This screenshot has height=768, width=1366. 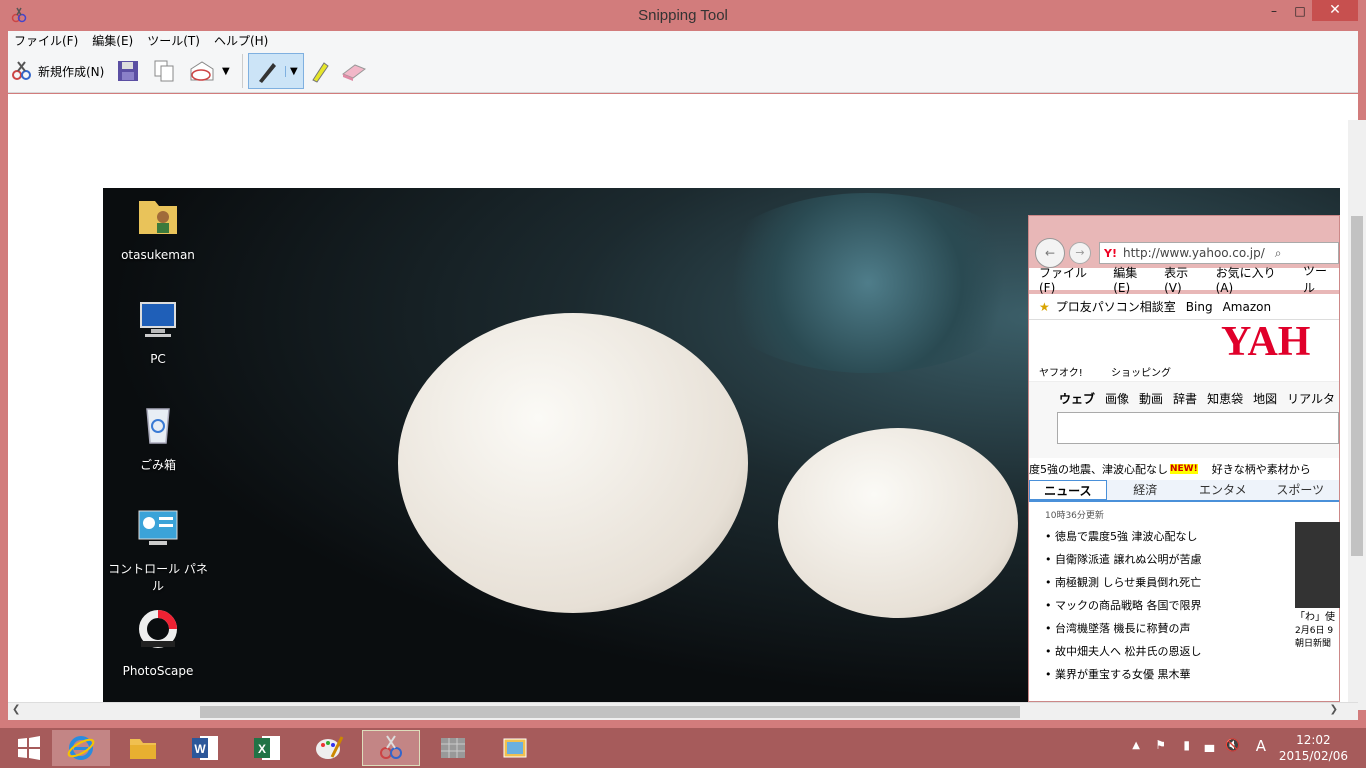 What do you see at coordinates (683, 15) in the screenshot?
I see `title-bar: Snipping Tool – □ ✕` at bounding box center [683, 15].